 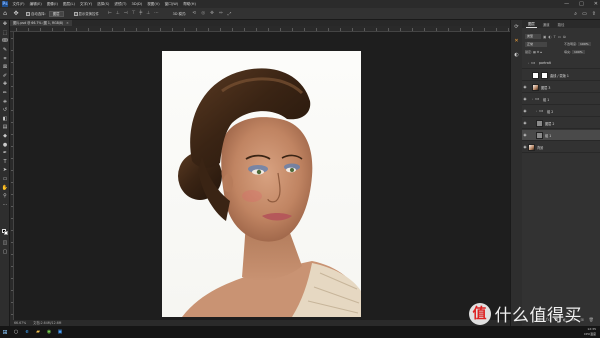 I want to click on type-tool-icon: T, so click(x=5, y=162).